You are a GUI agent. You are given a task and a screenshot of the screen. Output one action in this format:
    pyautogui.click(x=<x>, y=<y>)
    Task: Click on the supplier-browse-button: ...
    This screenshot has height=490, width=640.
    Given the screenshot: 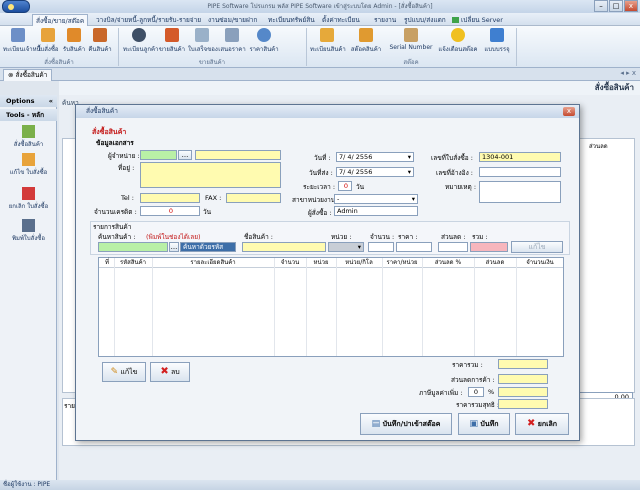 What is the action you would take?
    pyautogui.click(x=185, y=155)
    